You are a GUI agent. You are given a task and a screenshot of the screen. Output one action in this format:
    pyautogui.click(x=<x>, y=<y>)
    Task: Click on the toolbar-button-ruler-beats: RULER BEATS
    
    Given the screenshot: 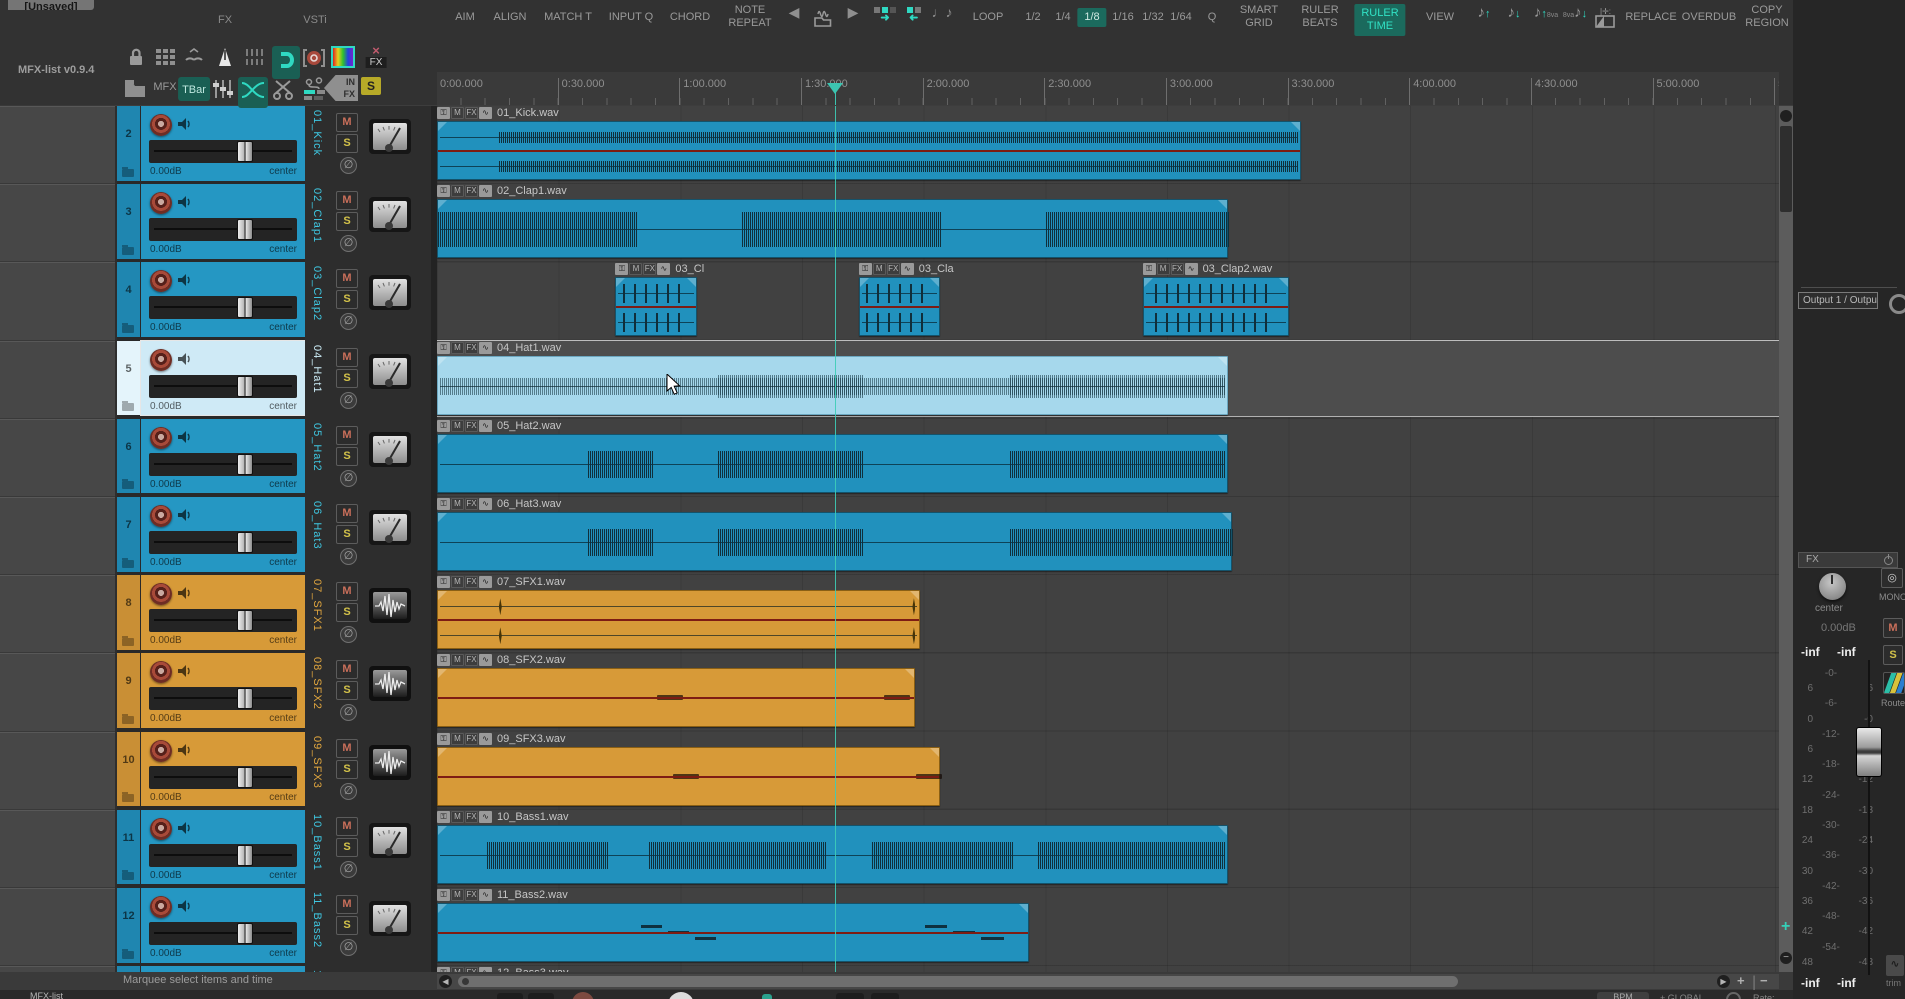 What is the action you would take?
    pyautogui.click(x=1319, y=17)
    